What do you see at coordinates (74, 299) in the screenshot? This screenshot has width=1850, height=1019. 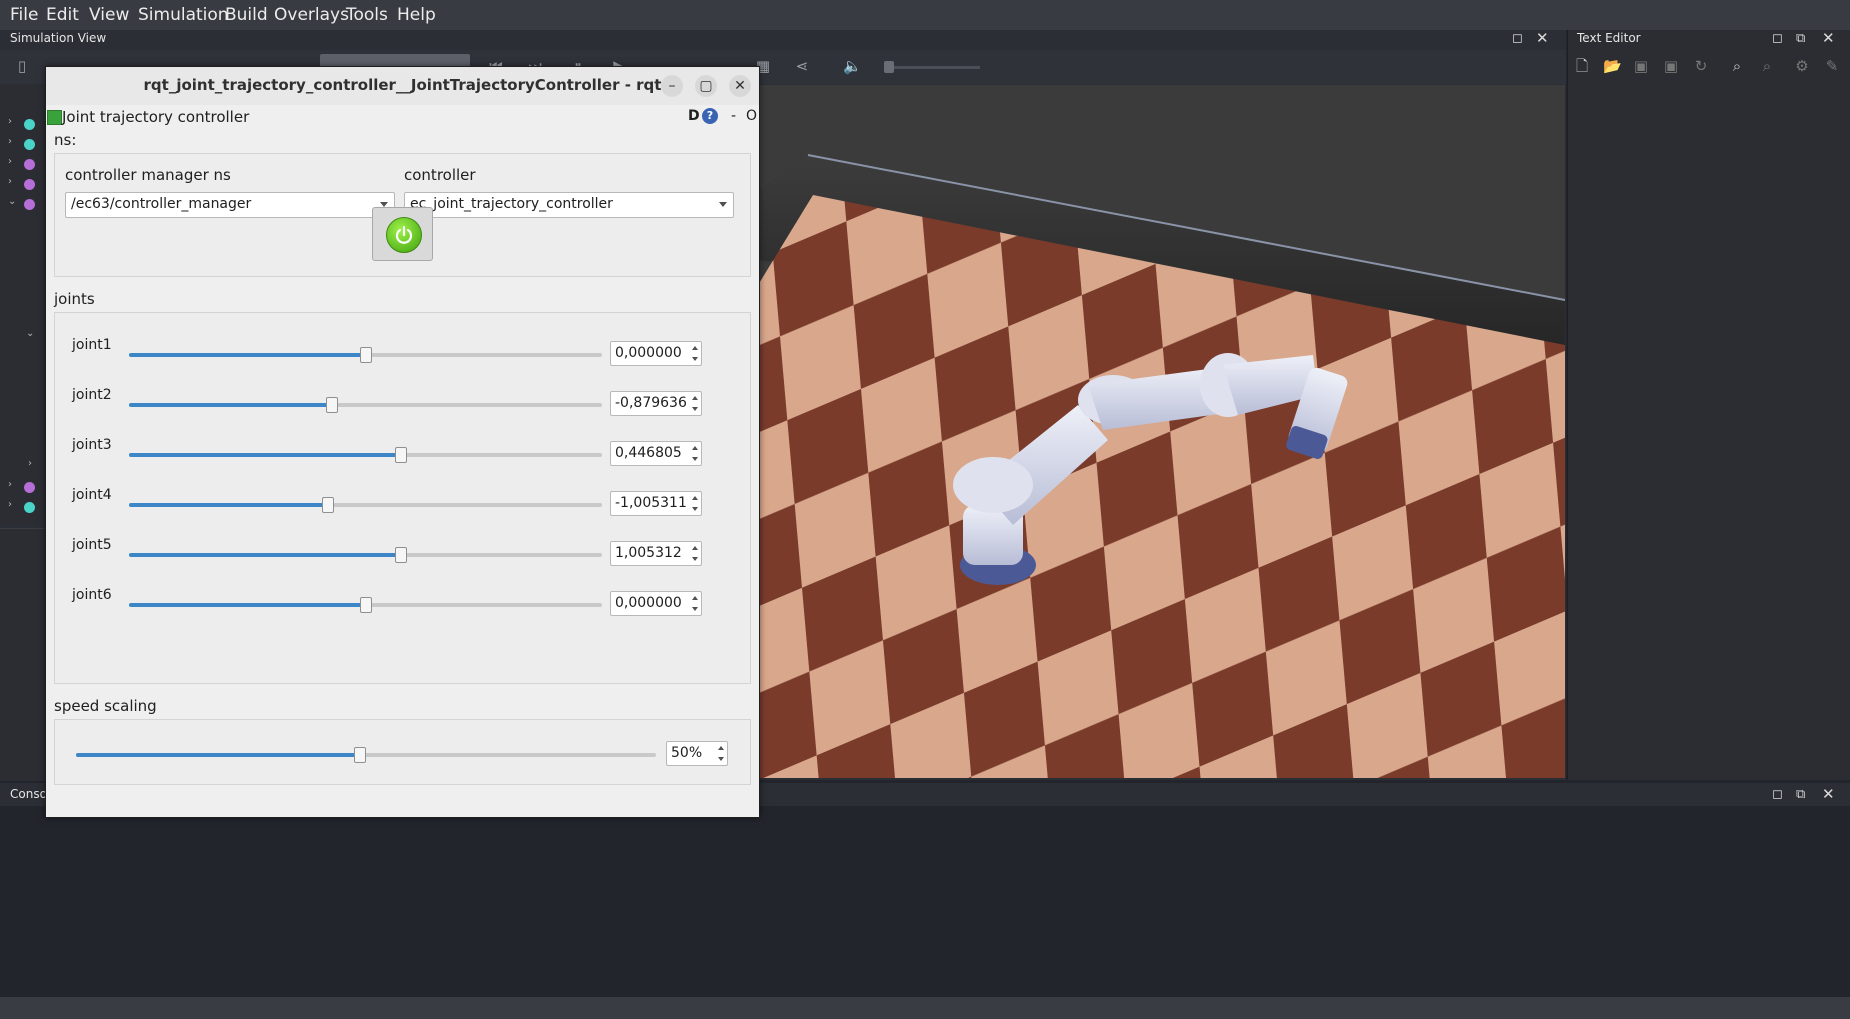 I see `joints-group-title: joints` at bounding box center [74, 299].